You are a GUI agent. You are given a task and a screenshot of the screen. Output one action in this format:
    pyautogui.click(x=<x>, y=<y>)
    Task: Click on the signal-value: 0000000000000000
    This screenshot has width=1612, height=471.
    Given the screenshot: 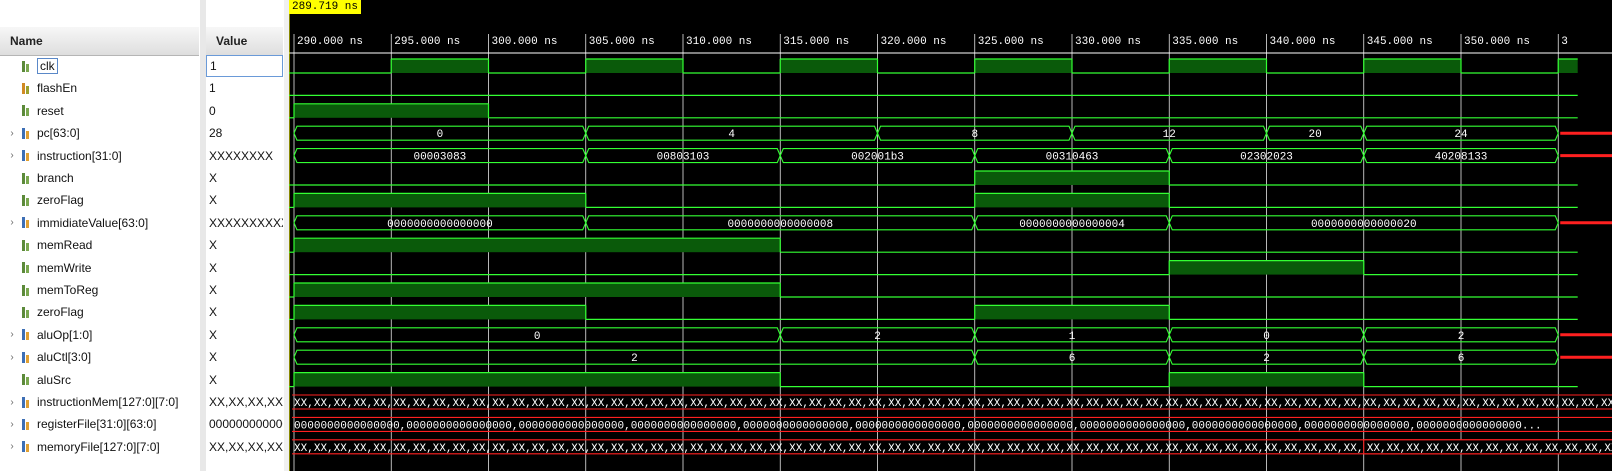 What is the action you would take?
    pyautogui.click(x=244, y=424)
    